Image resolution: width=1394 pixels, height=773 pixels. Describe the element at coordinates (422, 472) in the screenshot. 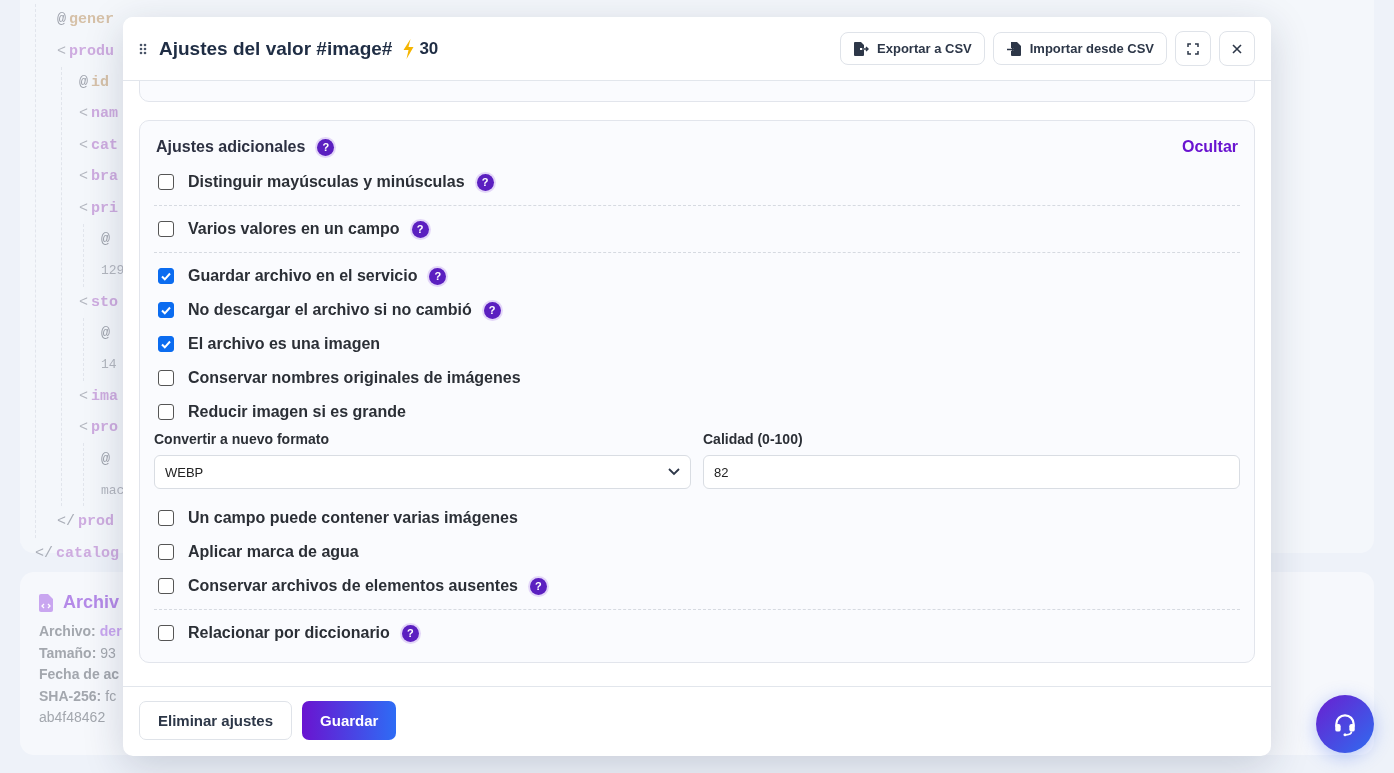

I see `format-select: WEBP` at that location.